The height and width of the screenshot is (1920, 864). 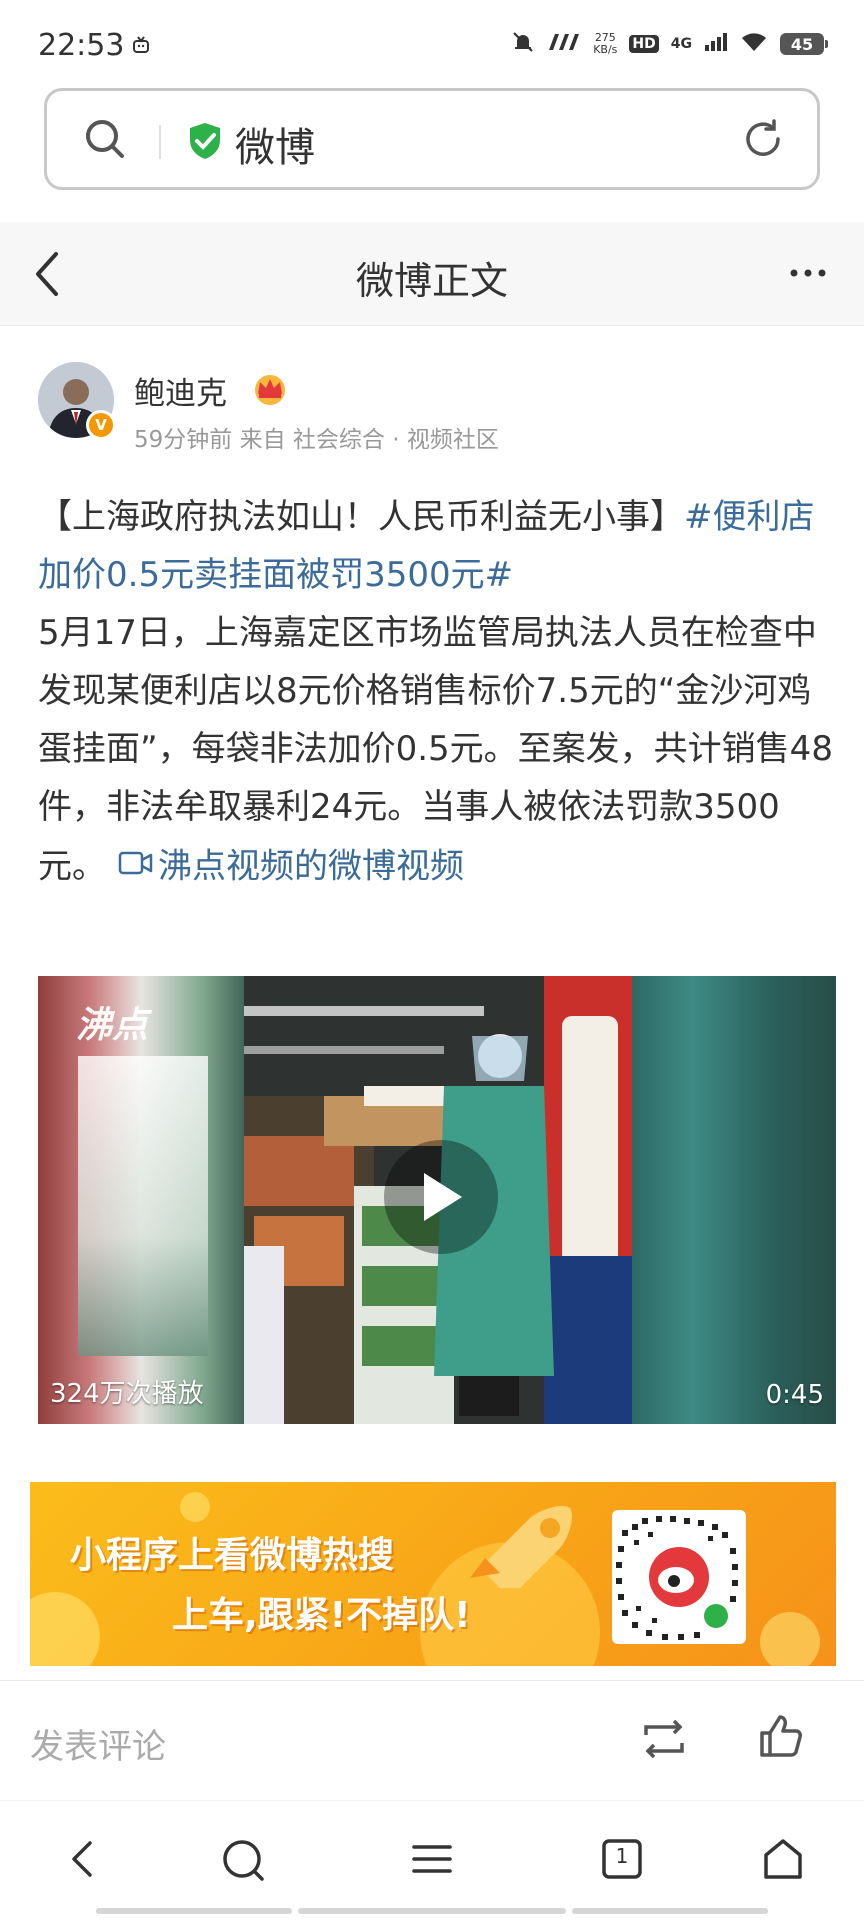 I want to click on video-blur-left-highlight, so click(x=143, y=1206).